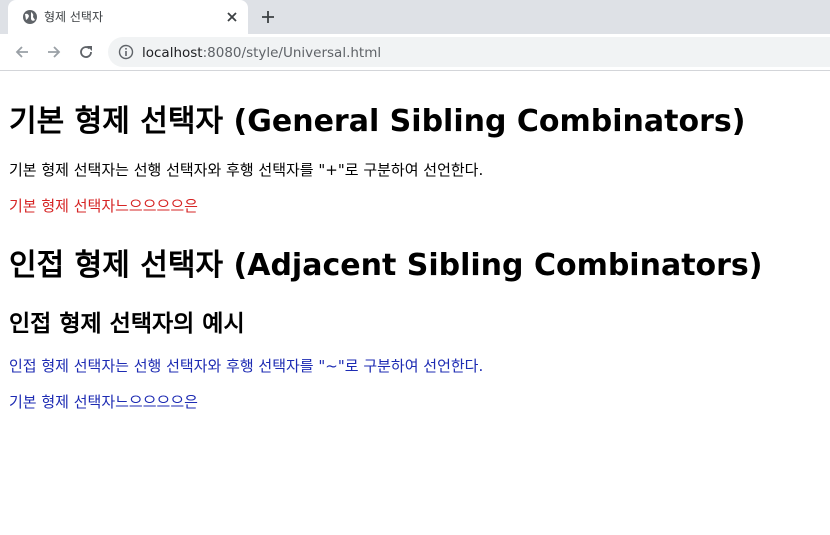 The width and height of the screenshot is (830, 535). What do you see at coordinates (127, 324) in the screenshot?
I see `heading-adjacent-example: 인접 형제 선택자의 예시` at bounding box center [127, 324].